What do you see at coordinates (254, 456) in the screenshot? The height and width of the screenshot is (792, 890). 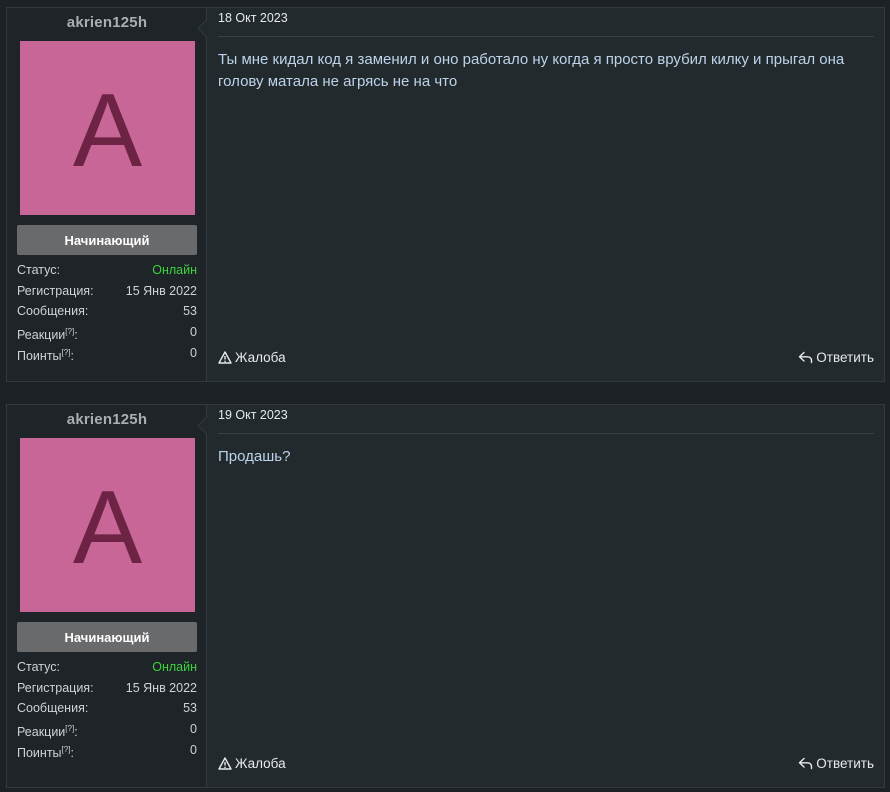 I see `post-message: Продашь?` at bounding box center [254, 456].